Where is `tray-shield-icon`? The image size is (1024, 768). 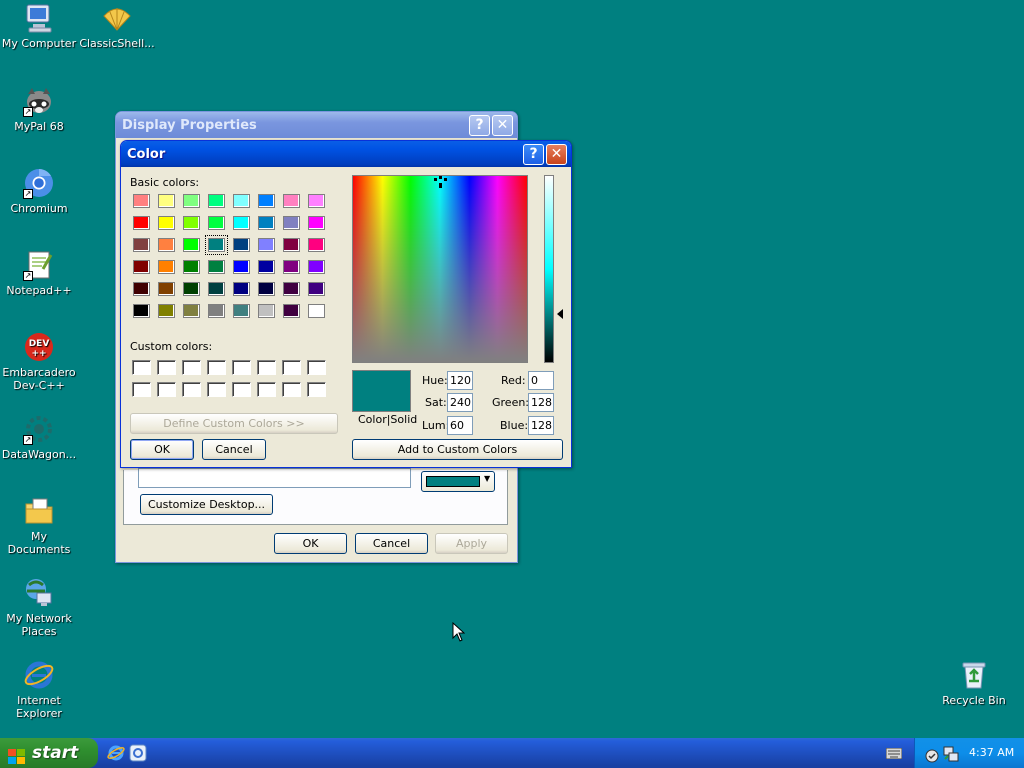
tray-shield-icon is located at coordinates (932, 754).